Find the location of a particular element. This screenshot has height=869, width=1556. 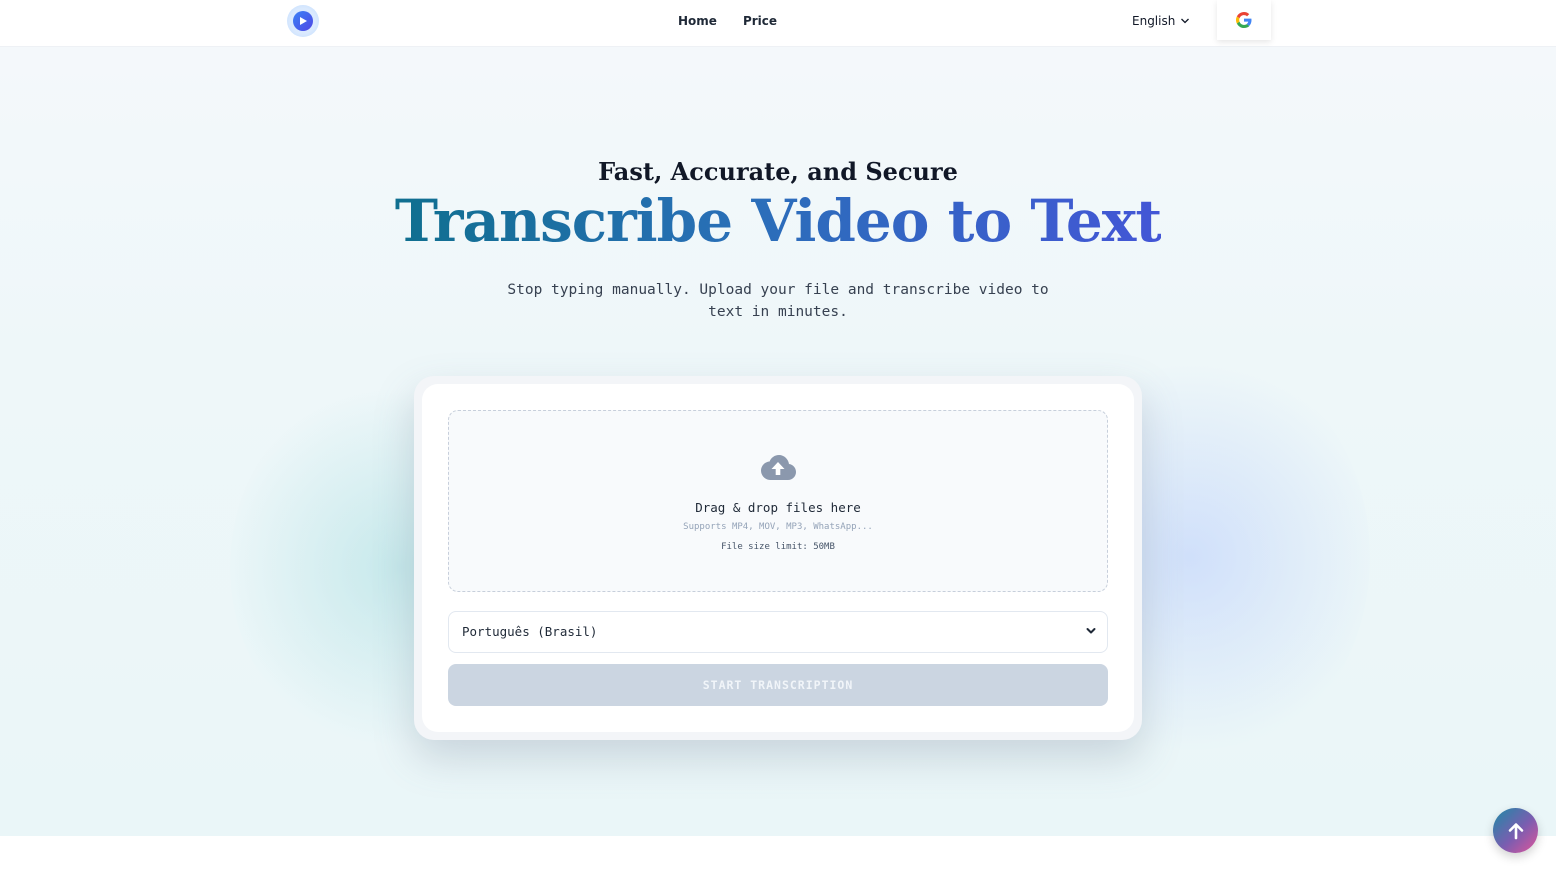

scroll-to-top-button is located at coordinates (1515, 830).